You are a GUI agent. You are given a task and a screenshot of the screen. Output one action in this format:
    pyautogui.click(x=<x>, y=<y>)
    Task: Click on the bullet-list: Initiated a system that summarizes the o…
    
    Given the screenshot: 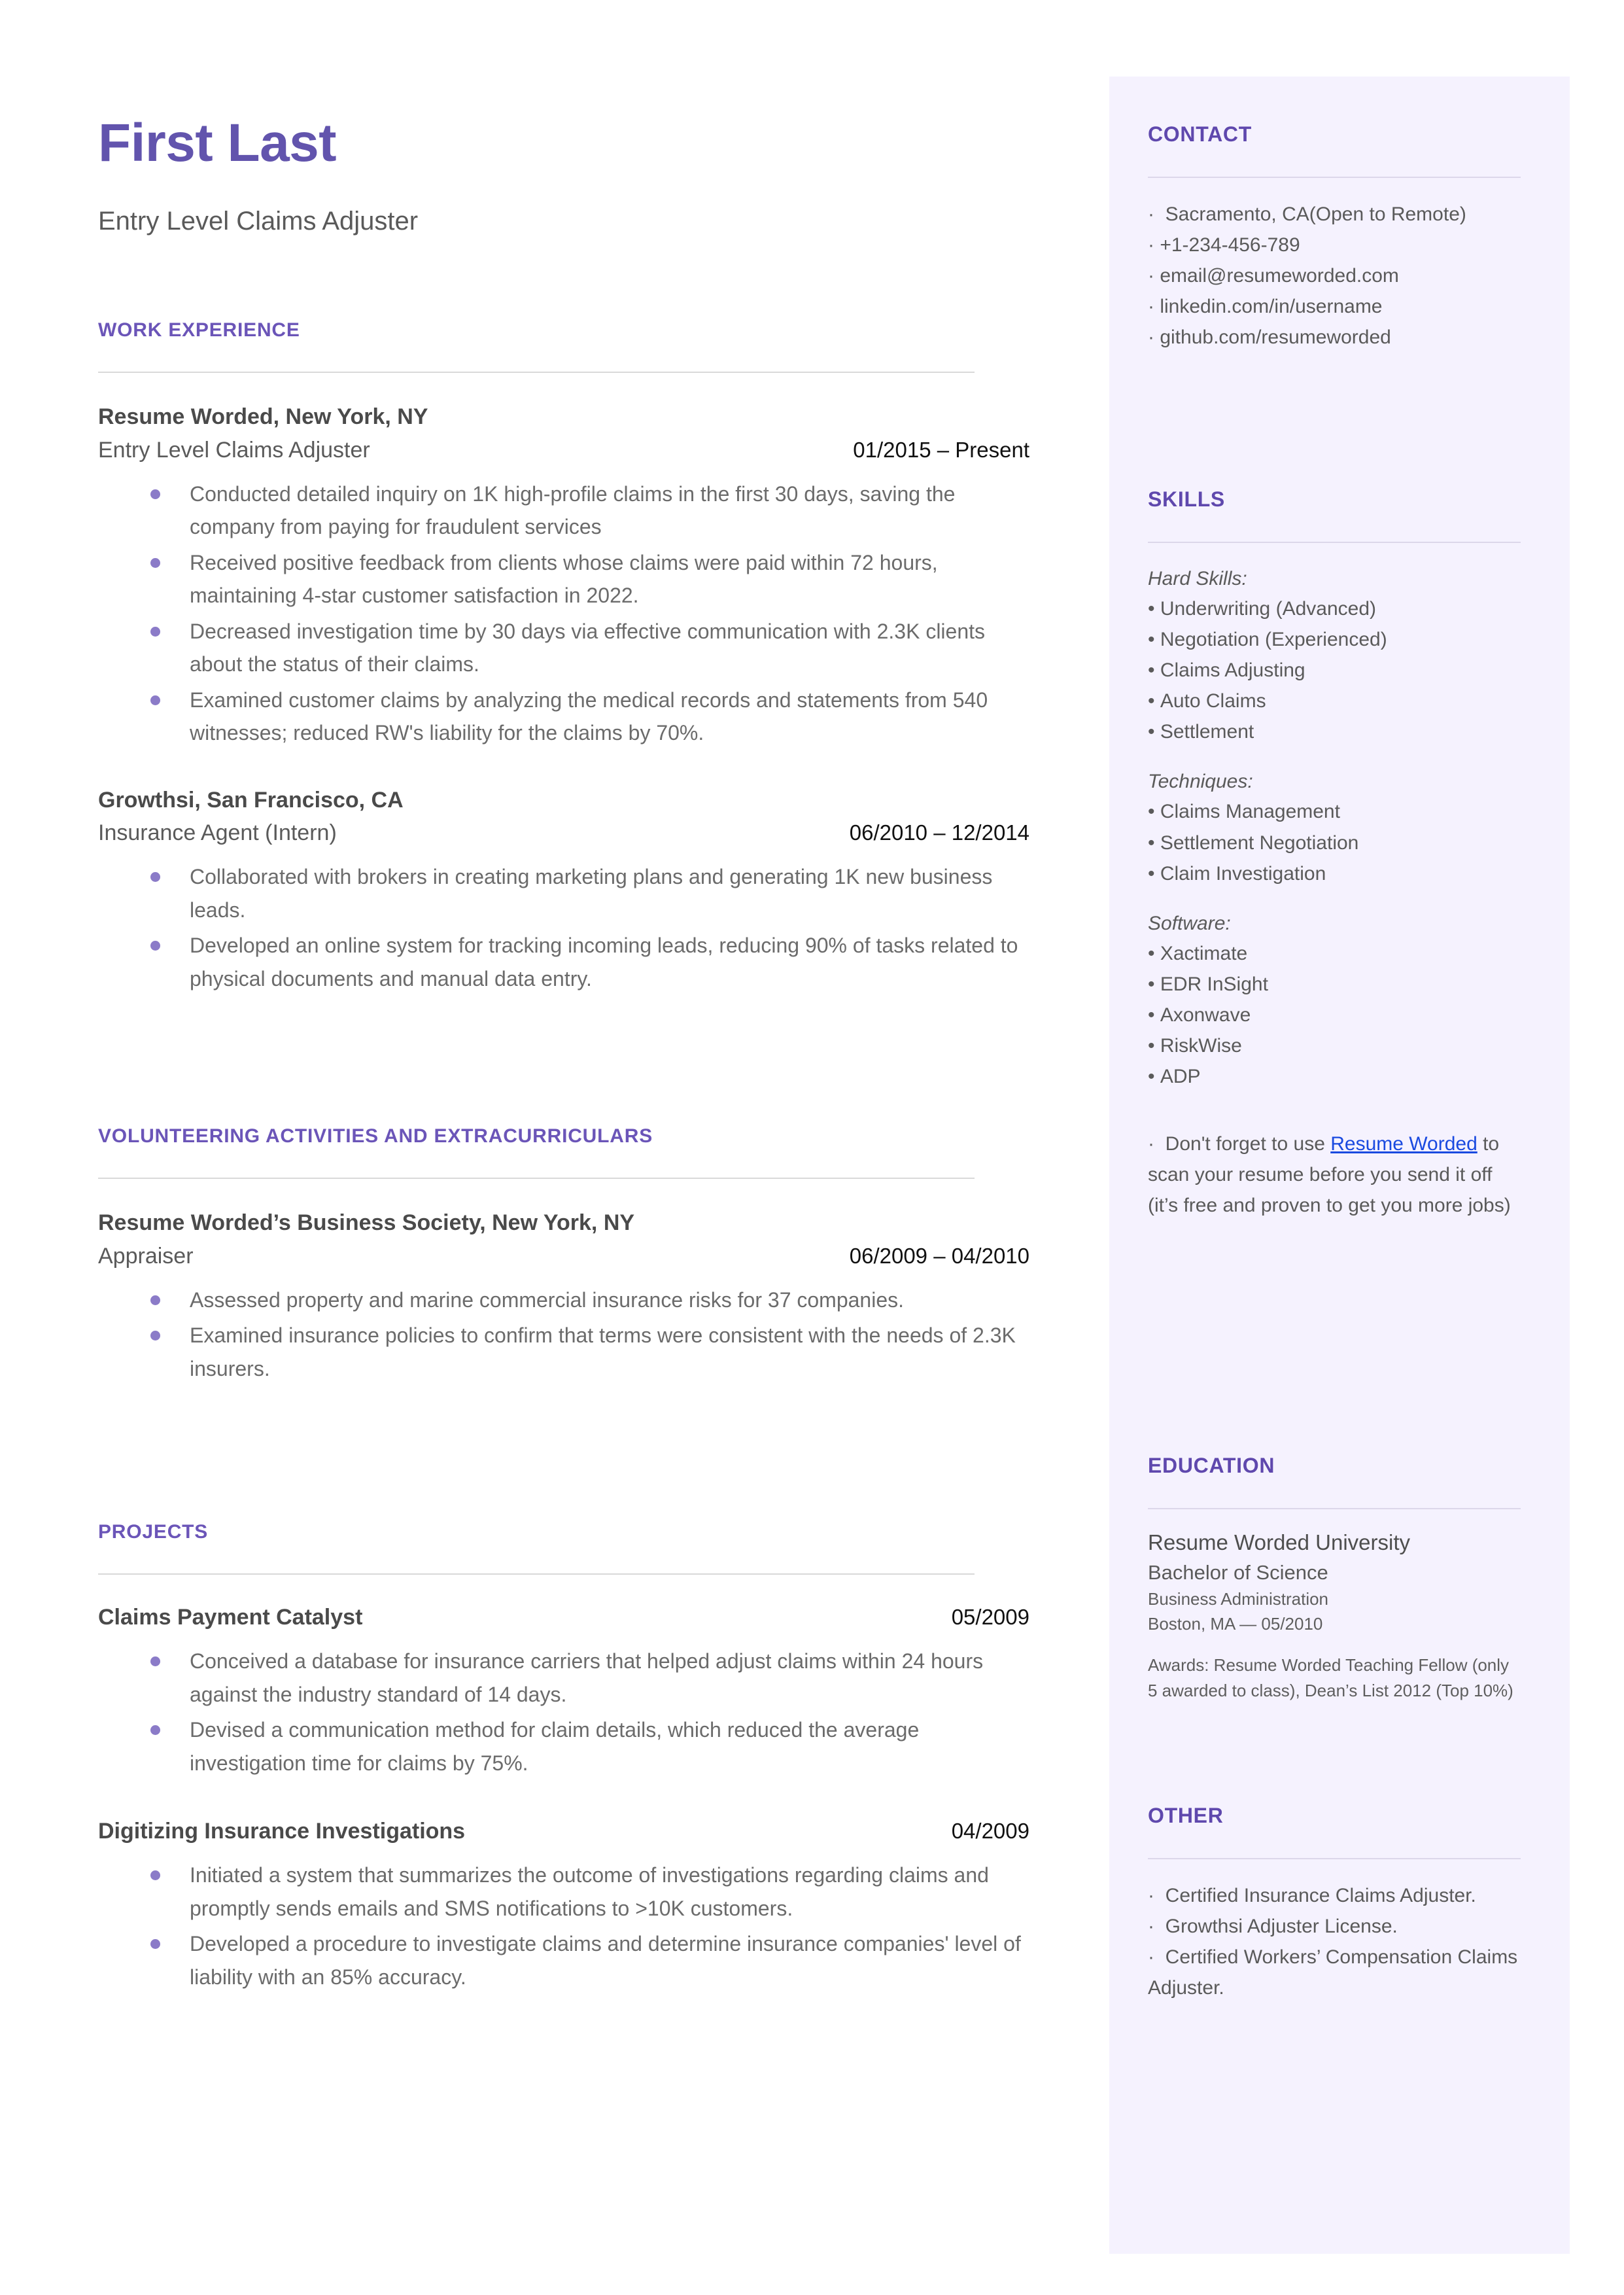 What is the action you would take?
    pyautogui.click(x=569, y=1926)
    